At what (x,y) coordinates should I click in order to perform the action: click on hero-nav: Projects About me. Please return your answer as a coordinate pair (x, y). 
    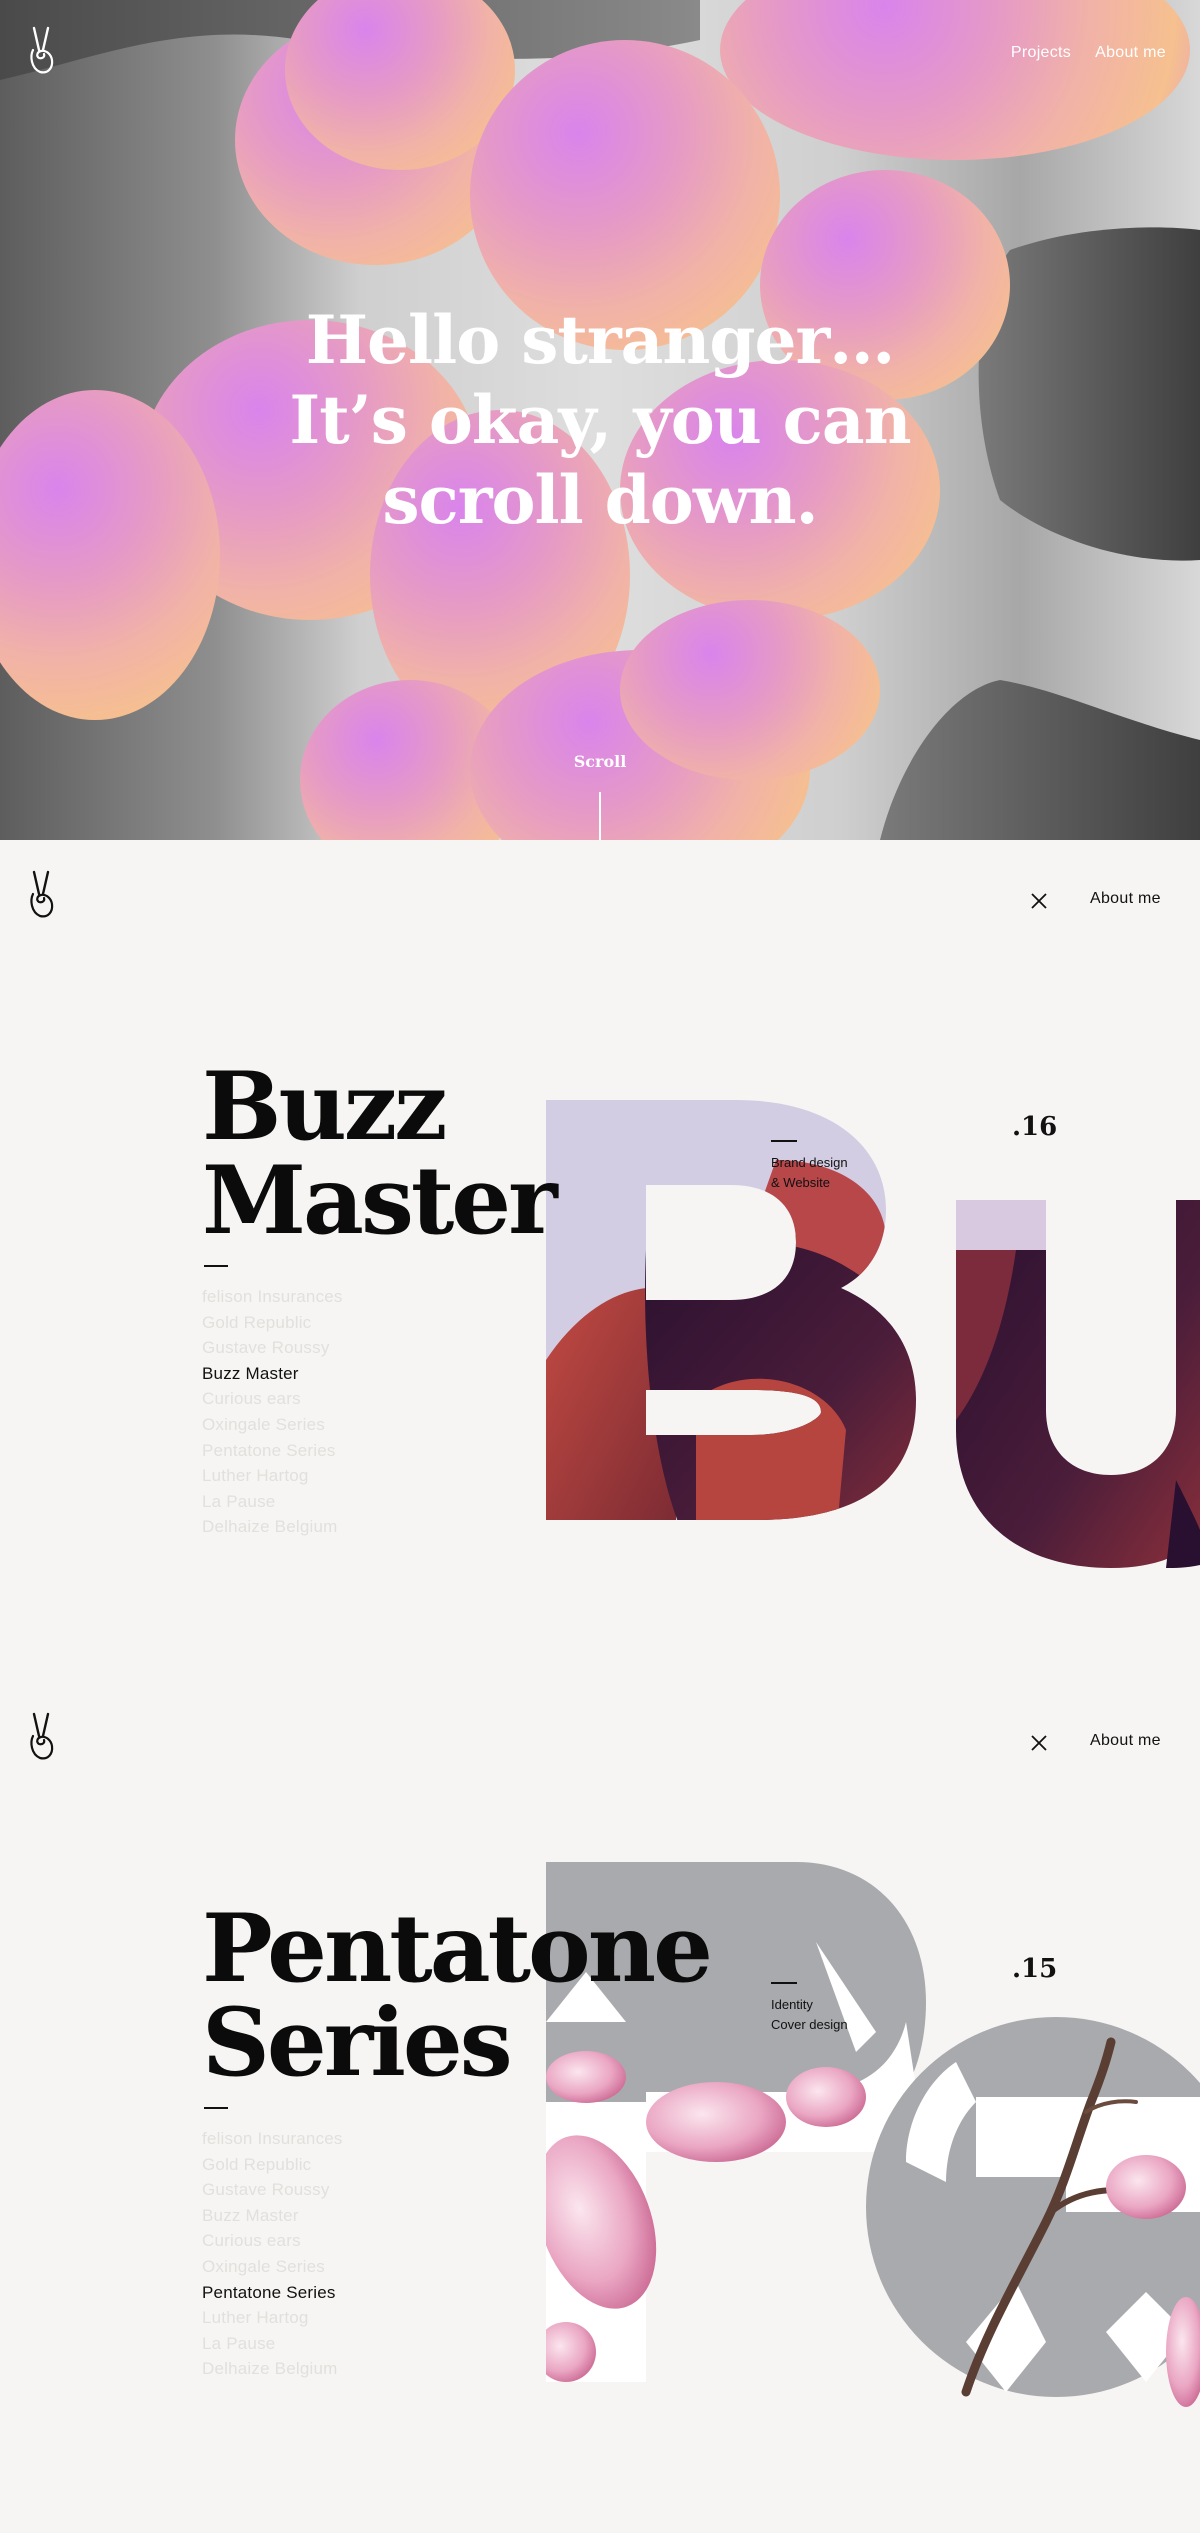
    Looking at the image, I should click on (1088, 53).